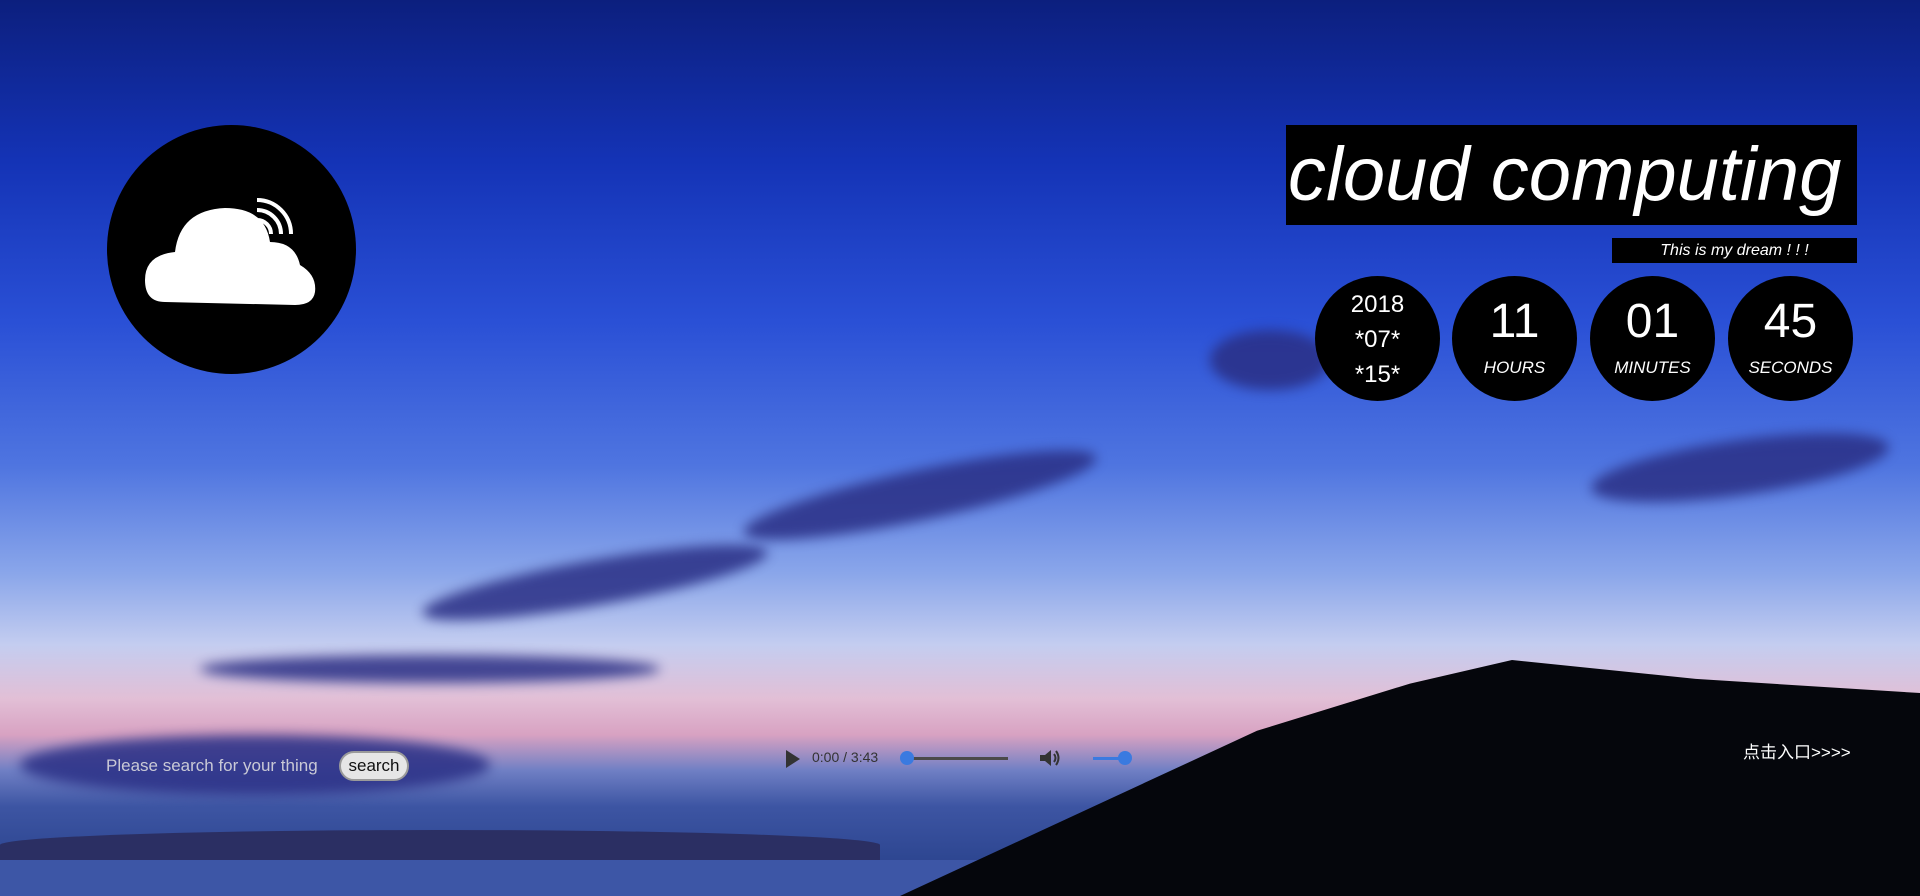 This screenshot has height=896, width=1920. What do you see at coordinates (1377, 304) in the screenshot?
I see `date-year: 2018` at bounding box center [1377, 304].